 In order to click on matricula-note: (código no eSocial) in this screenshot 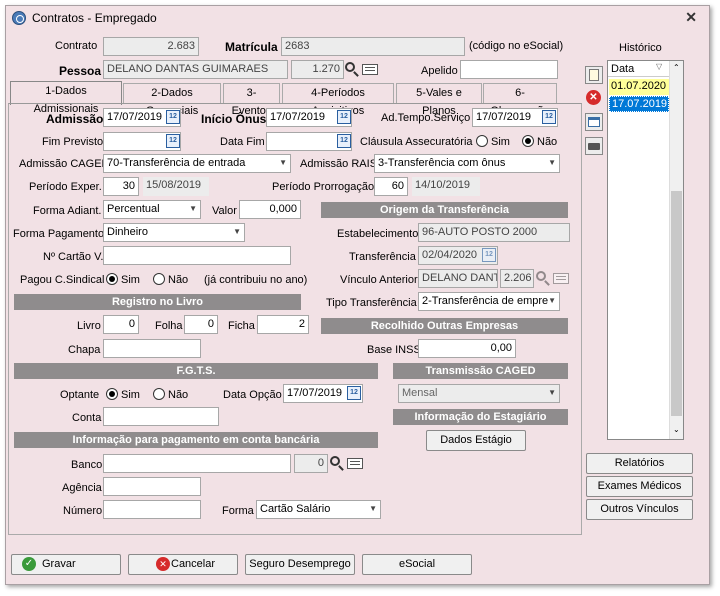, I will do `click(516, 46)`.